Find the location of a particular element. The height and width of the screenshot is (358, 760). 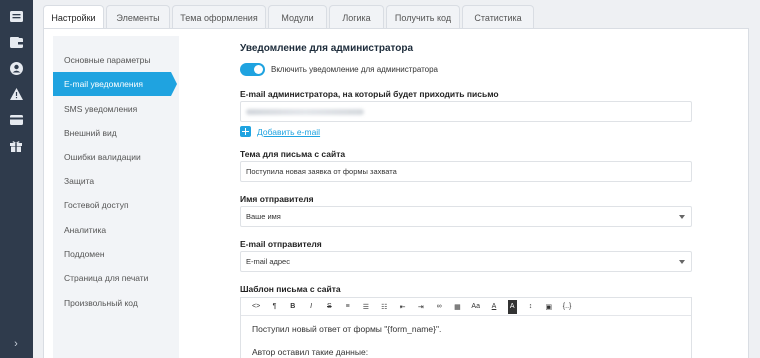

tab-logic: Логика is located at coordinates (356, 17).